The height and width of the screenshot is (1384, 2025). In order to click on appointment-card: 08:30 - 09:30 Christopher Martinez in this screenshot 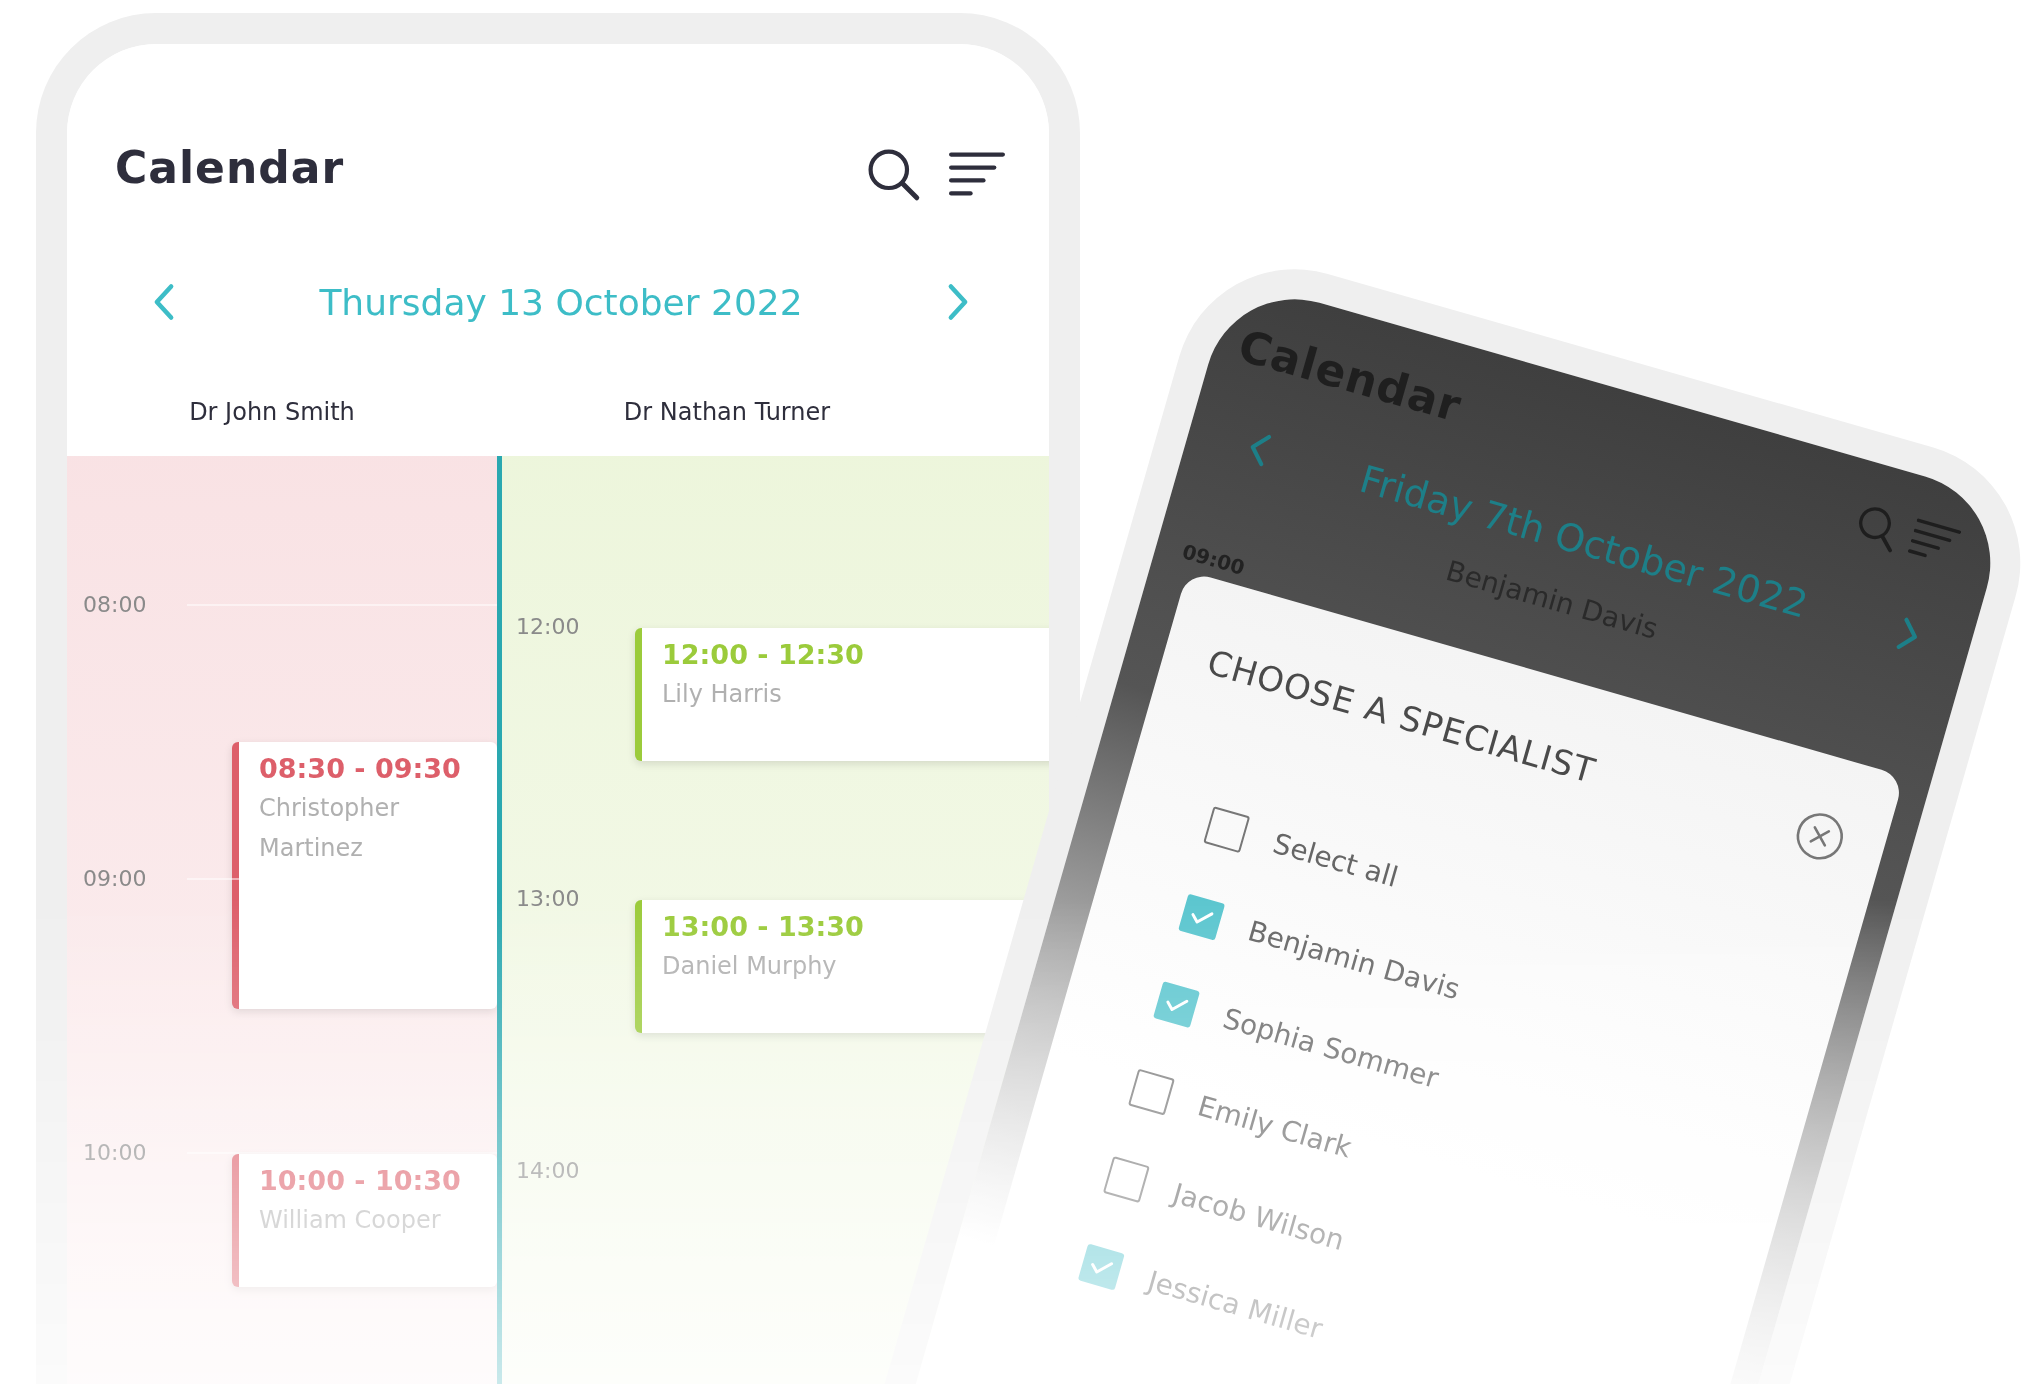, I will do `click(364, 875)`.